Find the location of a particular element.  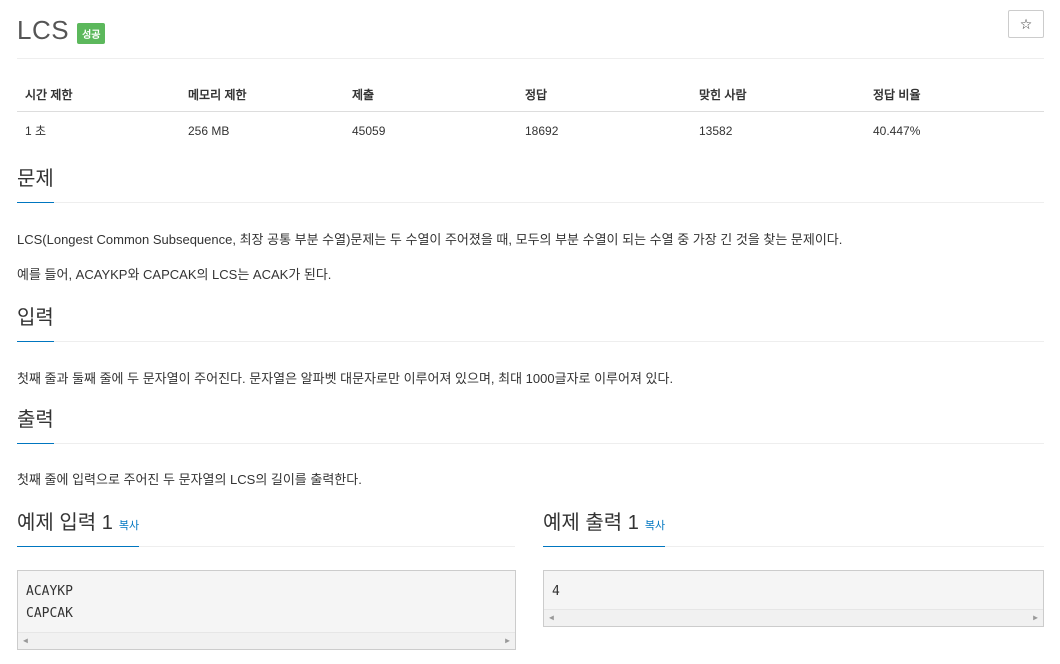

status-badge: 성공 is located at coordinates (91, 33).